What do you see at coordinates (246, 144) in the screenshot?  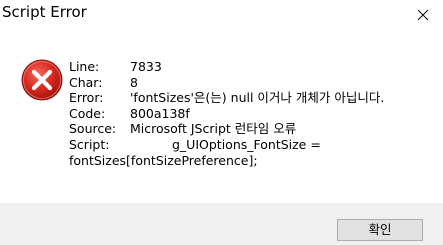 I see `script-value: g_UIOptions_FontSize =` at bounding box center [246, 144].